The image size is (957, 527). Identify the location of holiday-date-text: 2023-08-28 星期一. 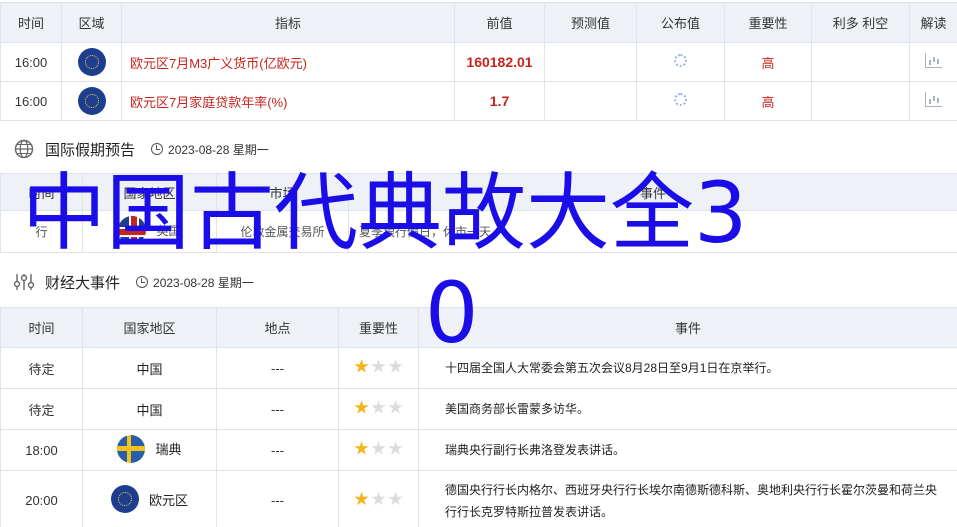
(218, 149).